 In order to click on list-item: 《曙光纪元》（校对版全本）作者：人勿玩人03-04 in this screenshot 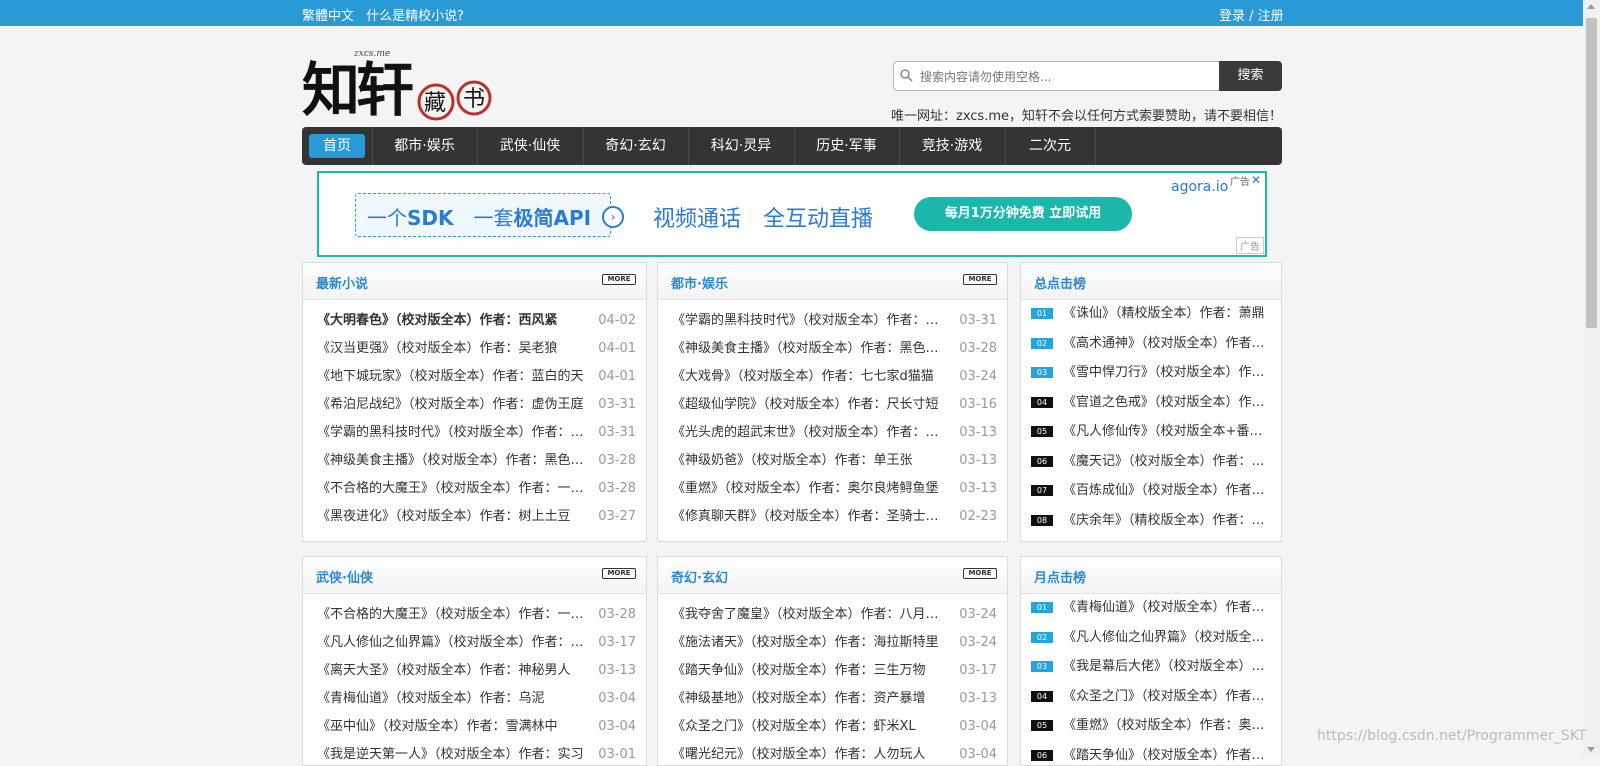, I will do `click(832, 753)`.